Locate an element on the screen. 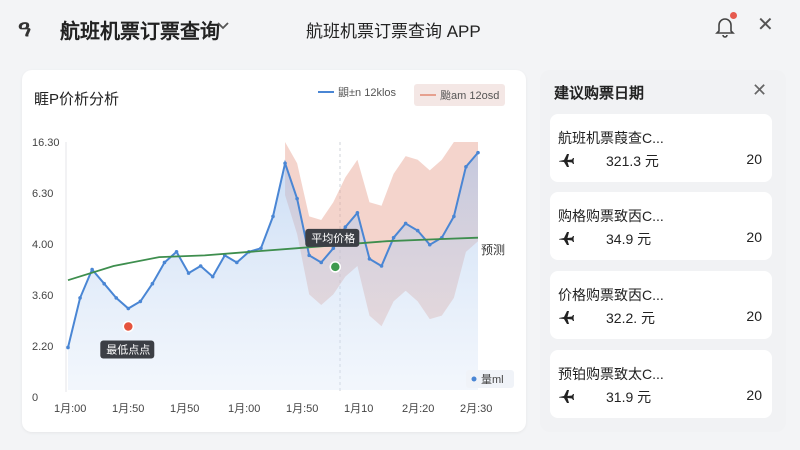 The width and height of the screenshot is (800, 450). y-tick-label: 2.20 is located at coordinates (42, 347).